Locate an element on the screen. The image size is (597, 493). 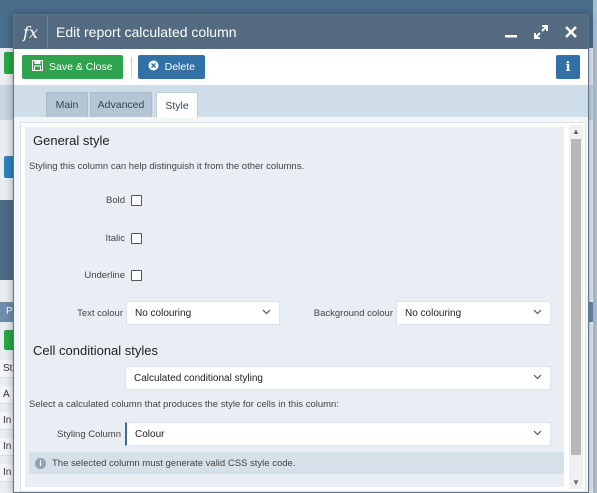
background-row: St is located at coordinates (7, 369).